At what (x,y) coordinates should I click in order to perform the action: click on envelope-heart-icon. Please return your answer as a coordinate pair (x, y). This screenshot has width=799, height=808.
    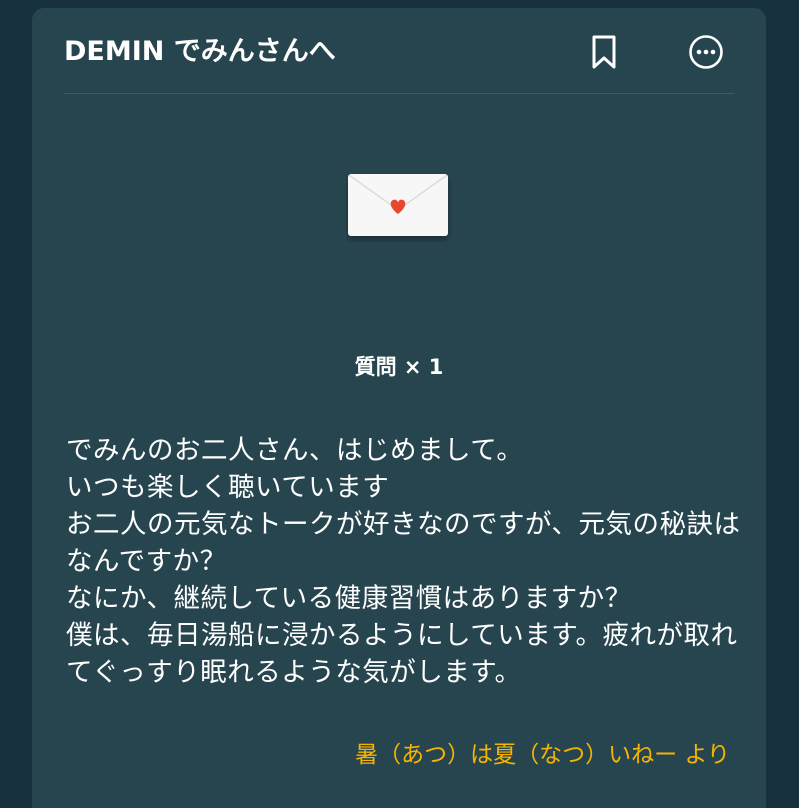
    Looking at the image, I should click on (399, 207).